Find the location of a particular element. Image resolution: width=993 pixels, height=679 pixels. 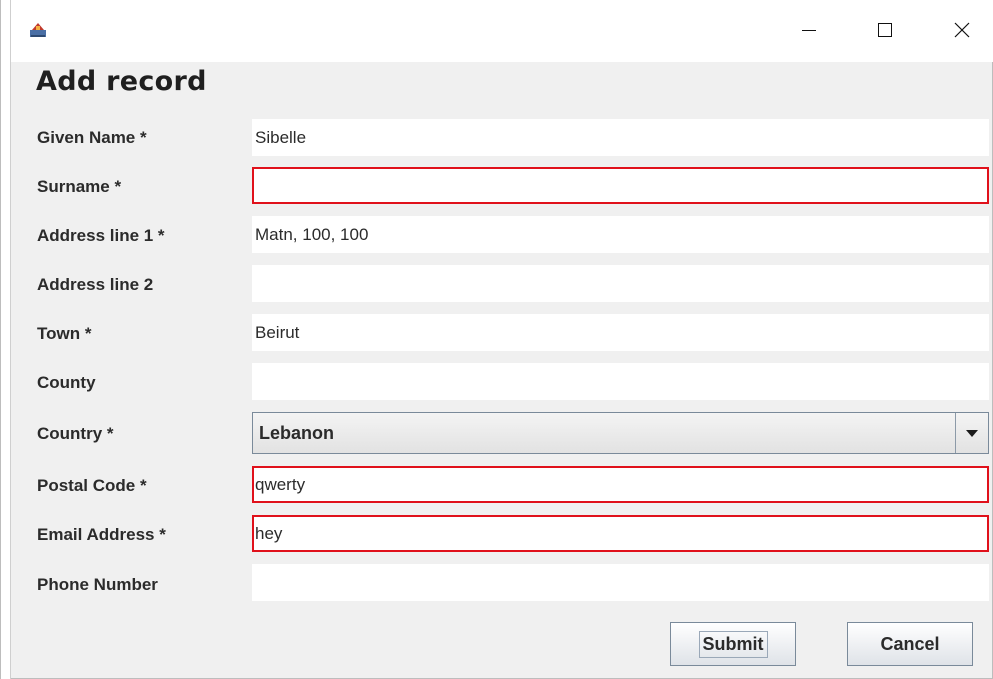

country-dropdown-button is located at coordinates (971, 433).